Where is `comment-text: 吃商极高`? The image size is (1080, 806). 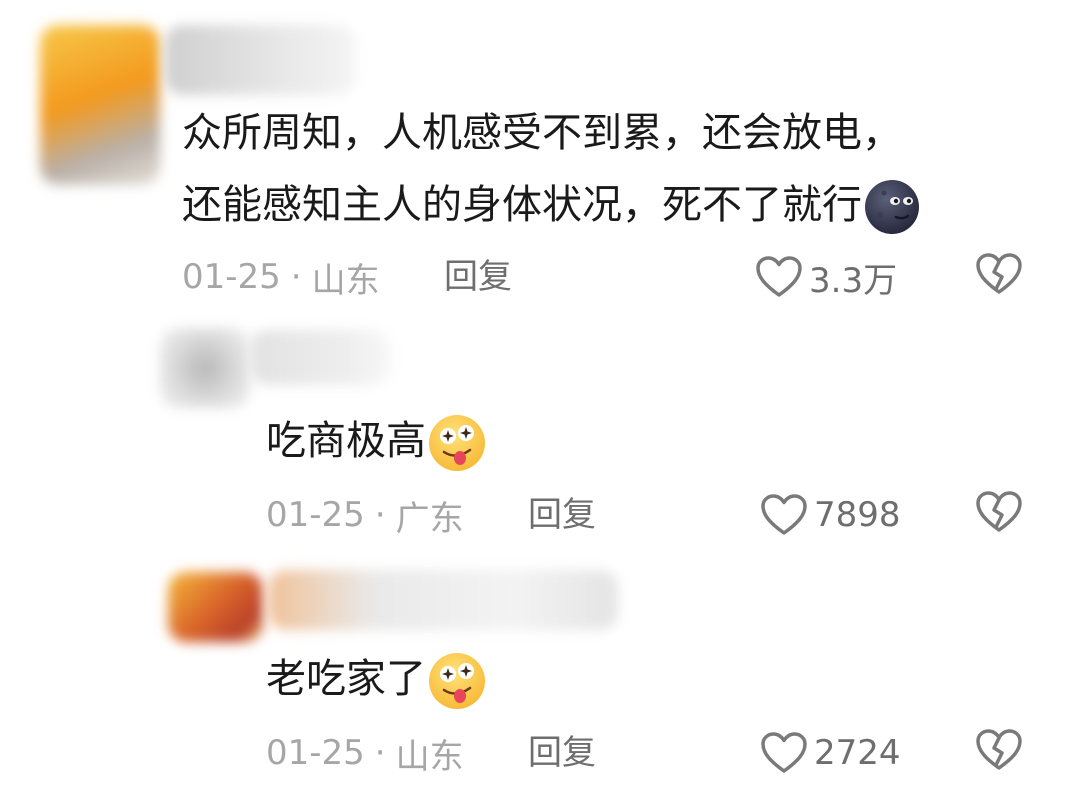 comment-text: 吃商极高 is located at coordinates (377, 443).